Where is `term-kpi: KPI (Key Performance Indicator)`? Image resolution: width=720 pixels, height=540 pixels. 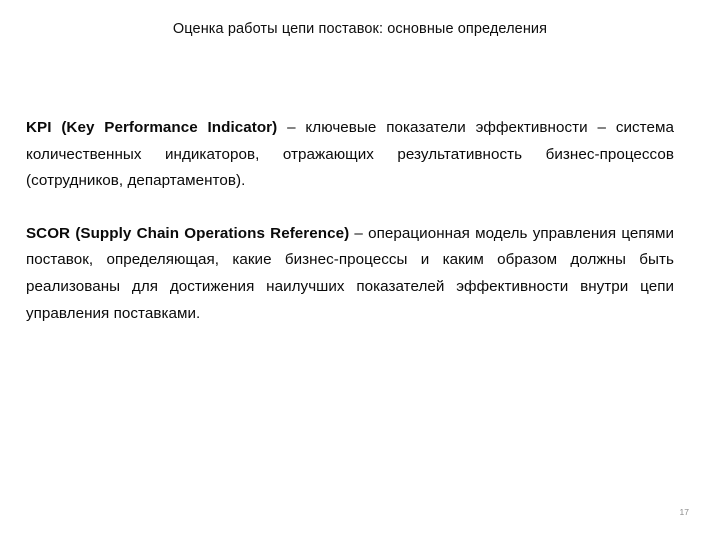
term-kpi: KPI (Key Performance Indicator) is located at coordinates (152, 127).